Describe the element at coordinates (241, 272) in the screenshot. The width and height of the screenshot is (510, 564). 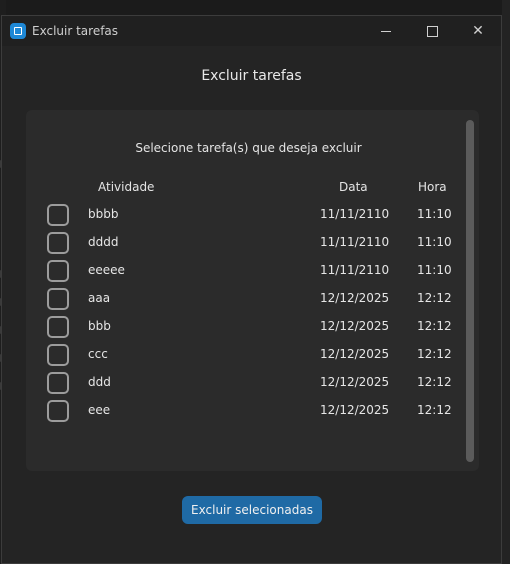
I see `task-row: eeeee 11/11/2110 11:10` at that location.